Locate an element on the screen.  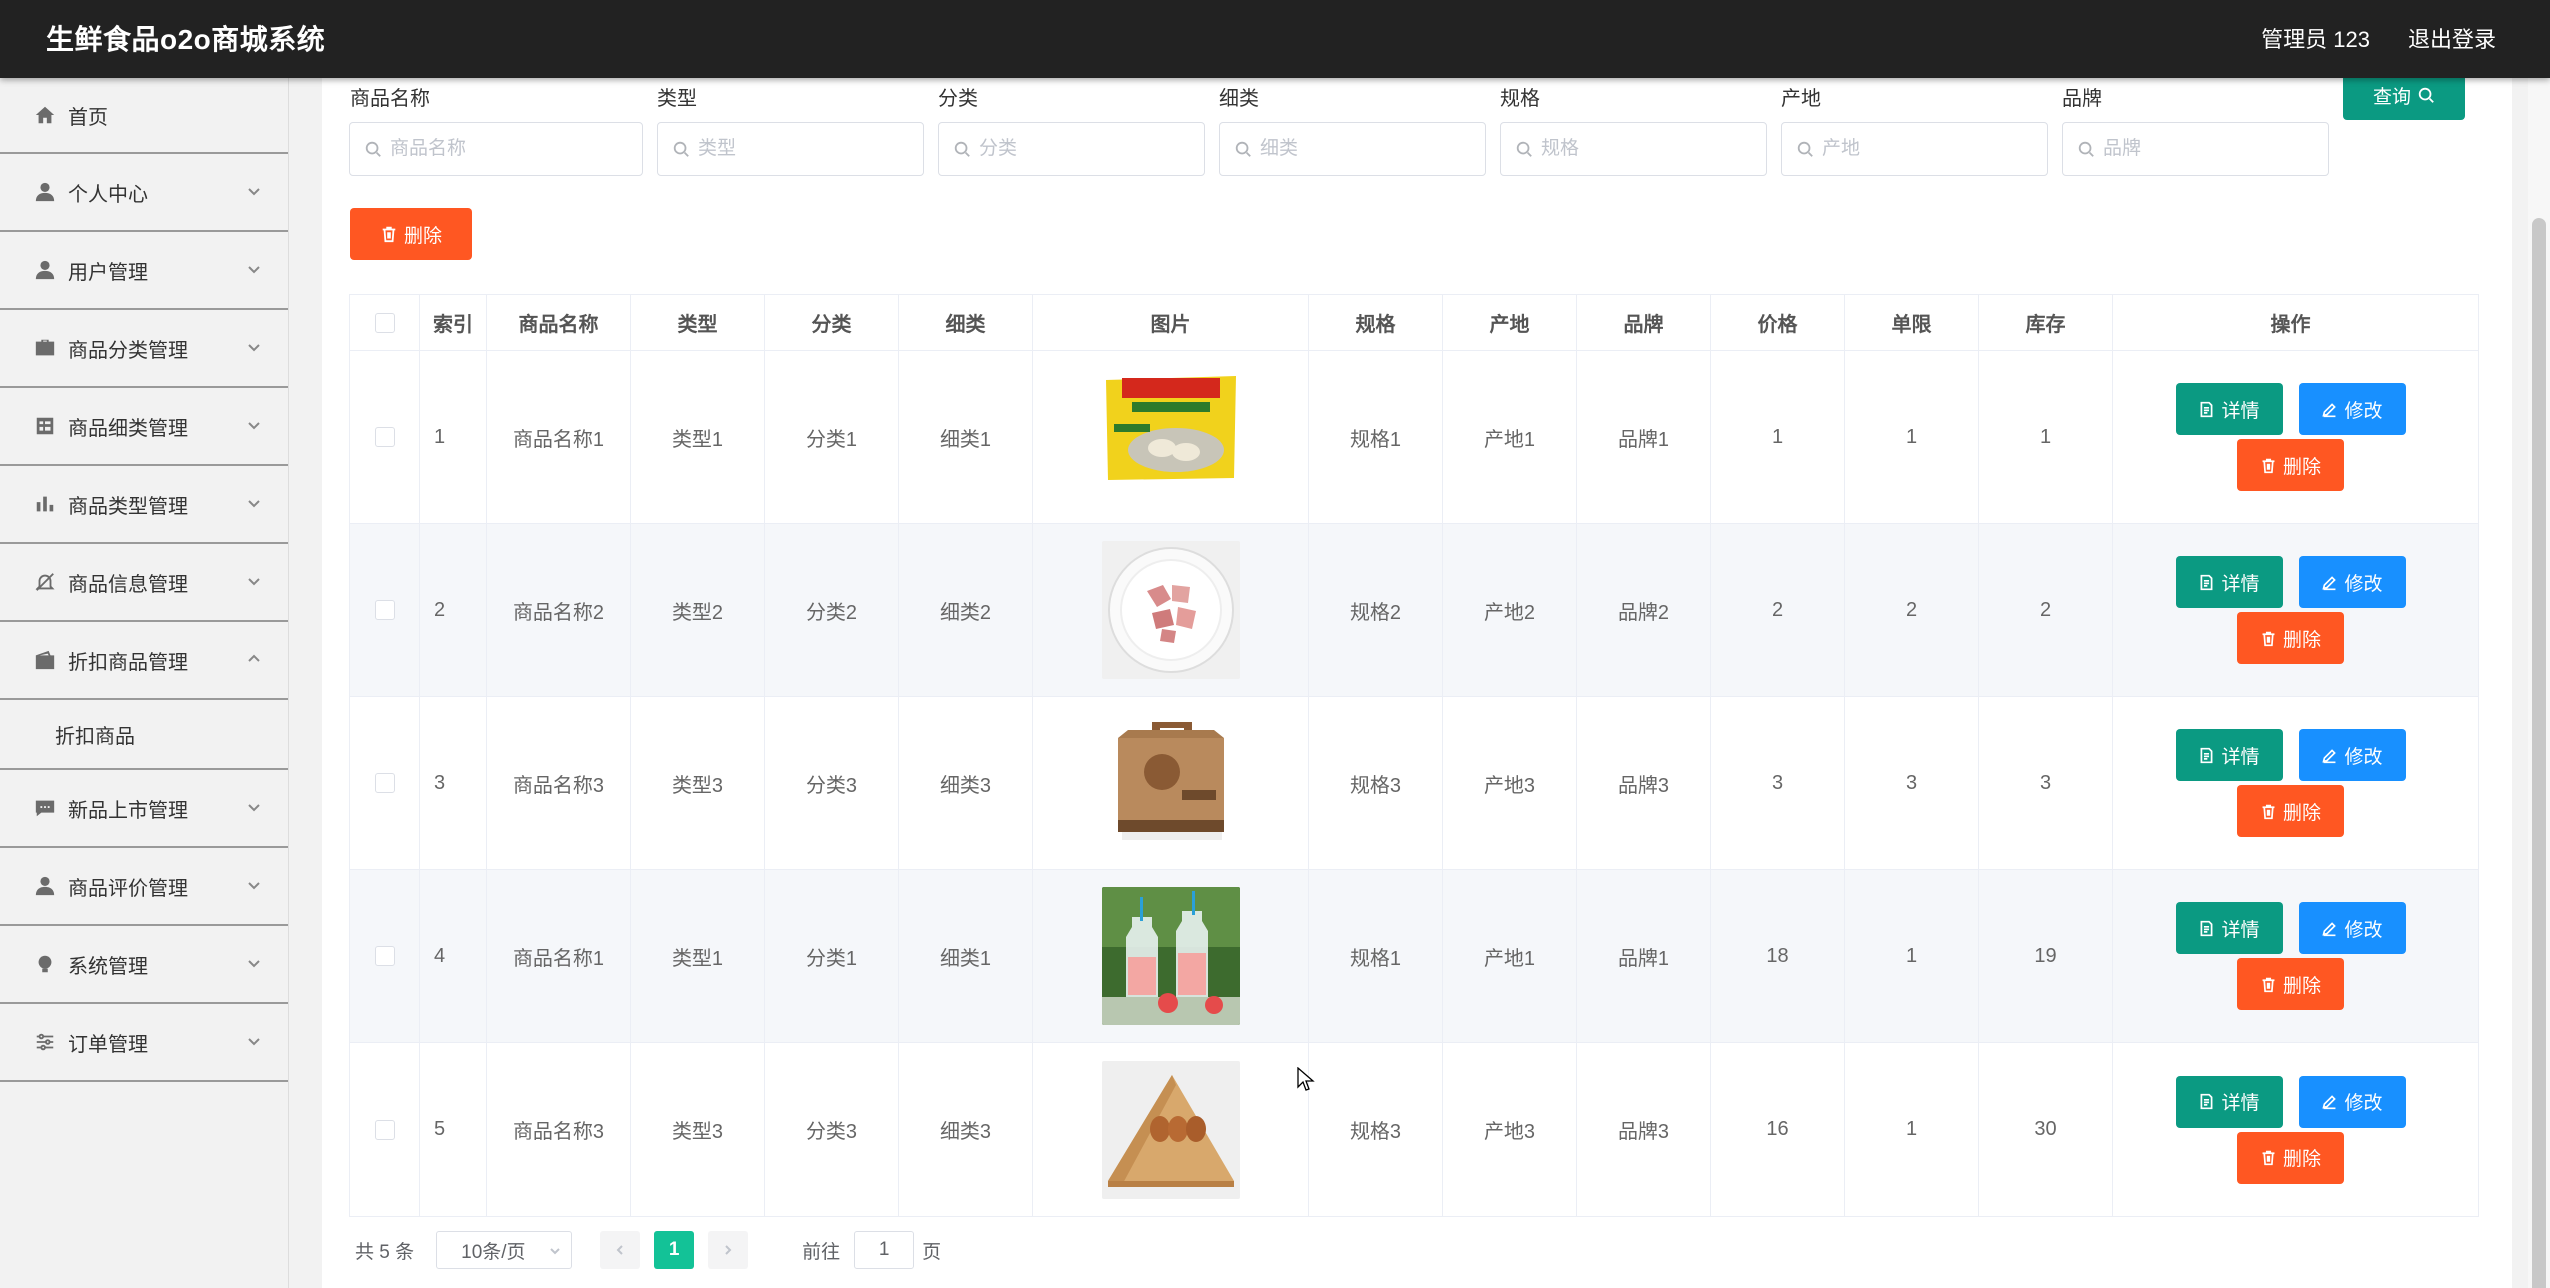
select-all-checkbox is located at coordinates (384, 322).